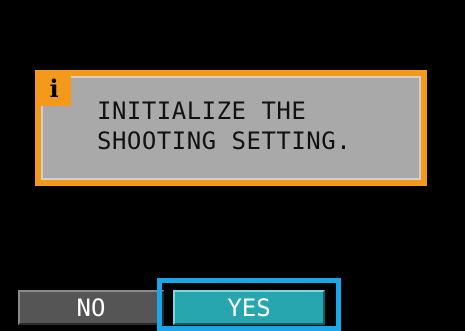 The image size is (465, 331). Describe the element at coordinates (224, 126) in the screenshot. I see `dialog-message: INITIALIZE THE SHOOTING SETTING.` at that location.